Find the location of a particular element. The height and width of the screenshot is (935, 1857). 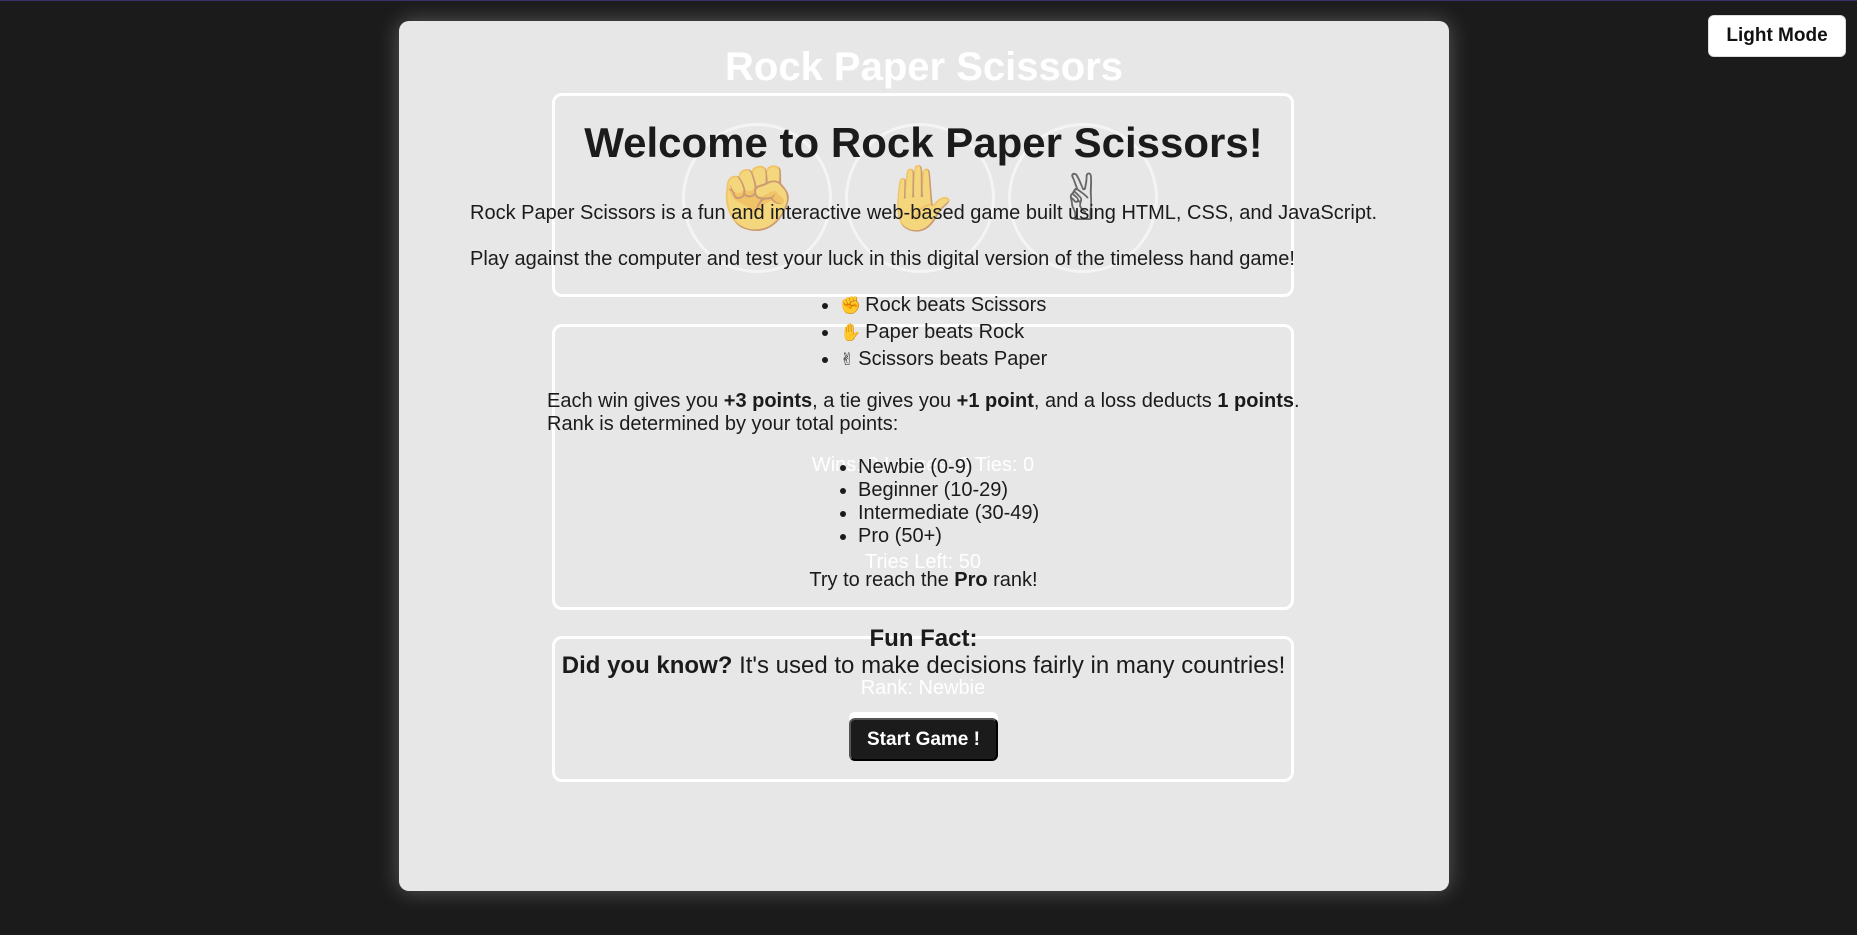

rank-explanation: Rank is determined by your total points: is located at coordinates (723, 424).